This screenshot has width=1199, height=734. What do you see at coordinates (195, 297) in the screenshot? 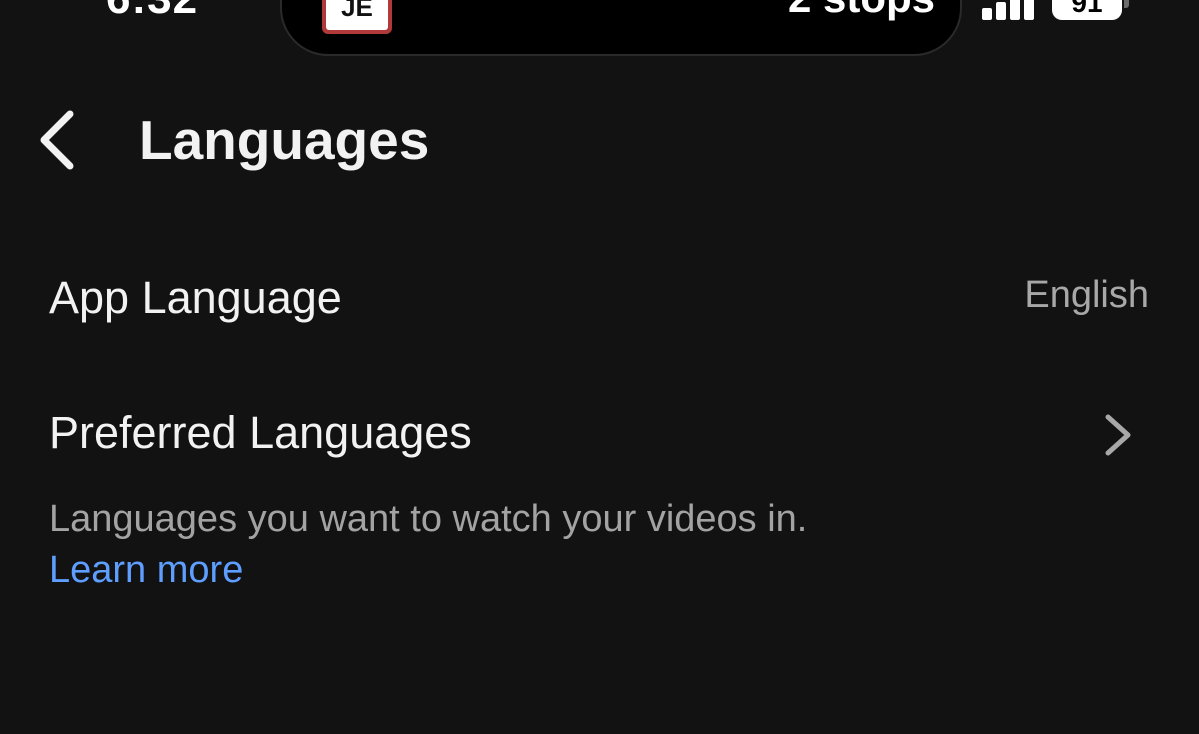
I see `app-language-label: App Language` at bounding box center [195, 297].